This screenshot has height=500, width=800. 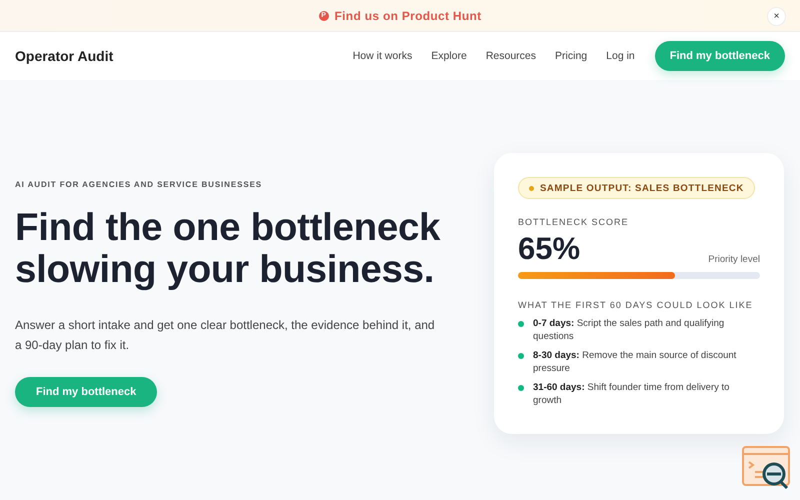 What do you see at coordinates (549, 249) in the screenshot?
I see `score-value: 65%` at bounding box center [549, 249].